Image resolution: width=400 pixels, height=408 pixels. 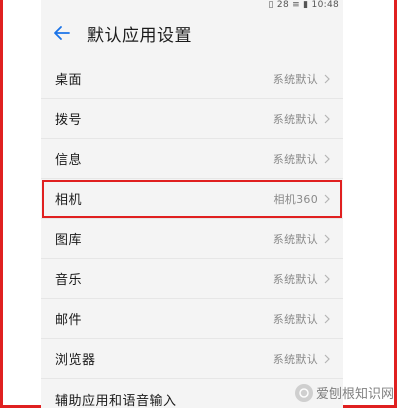 I want to click on row-label: 桌面, so click(x=69, y=80).